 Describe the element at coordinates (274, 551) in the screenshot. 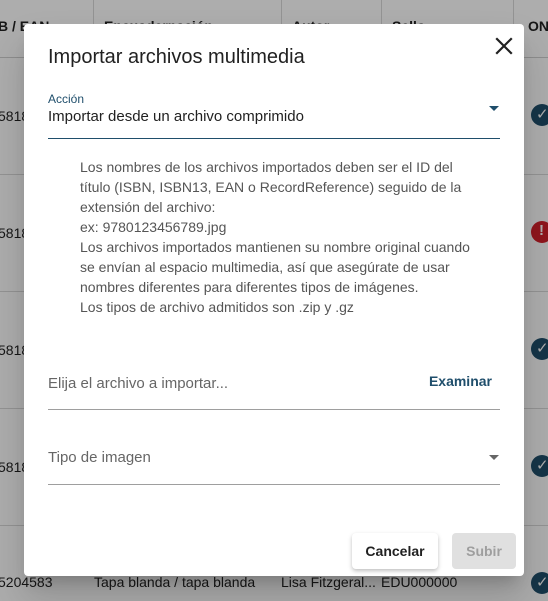

I see `dialog-actions: Cancelar Subir` at that location.